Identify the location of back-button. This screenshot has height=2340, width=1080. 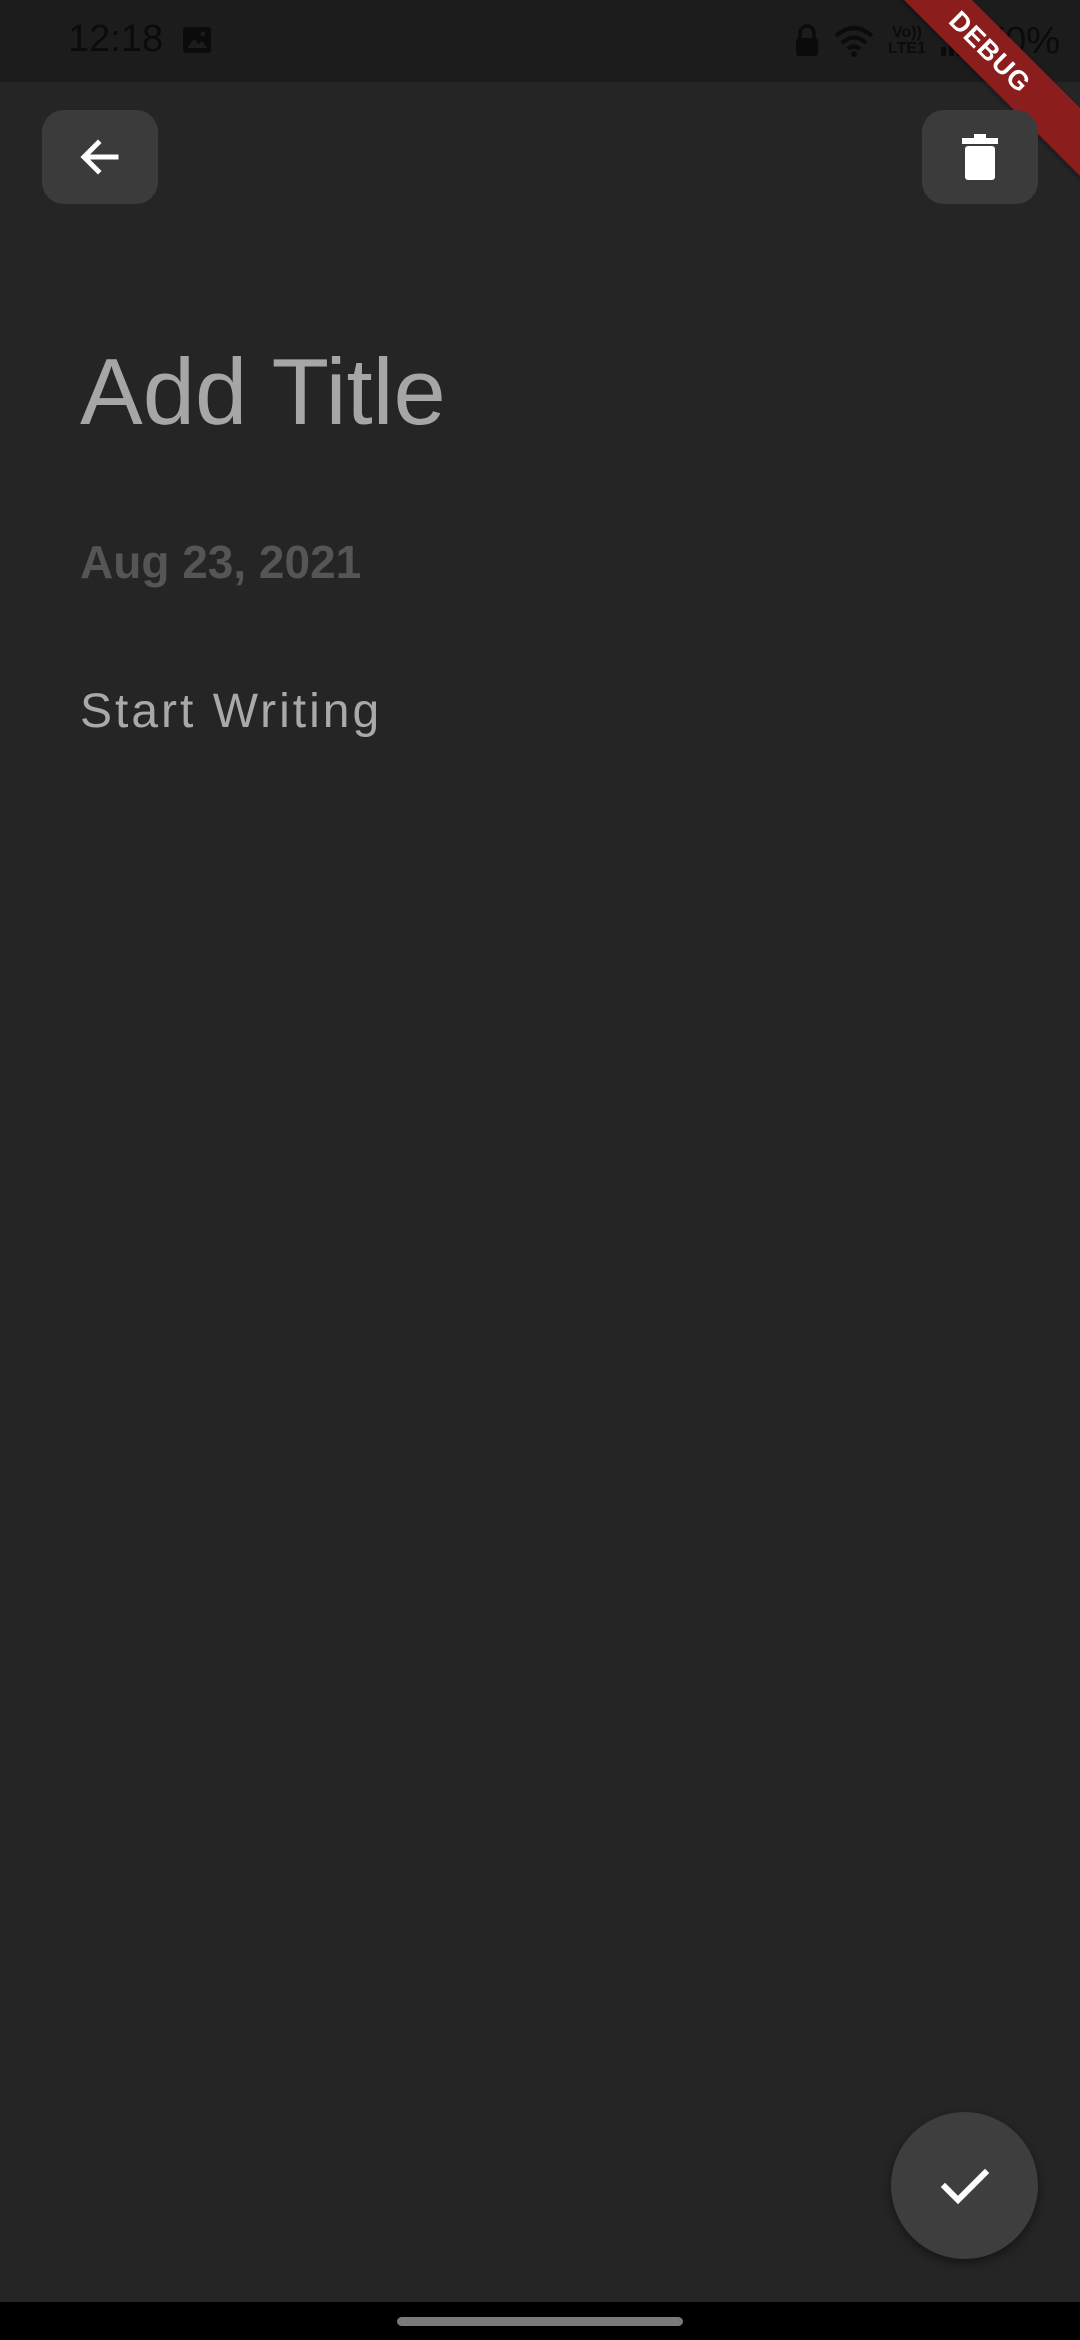
(100, 157).